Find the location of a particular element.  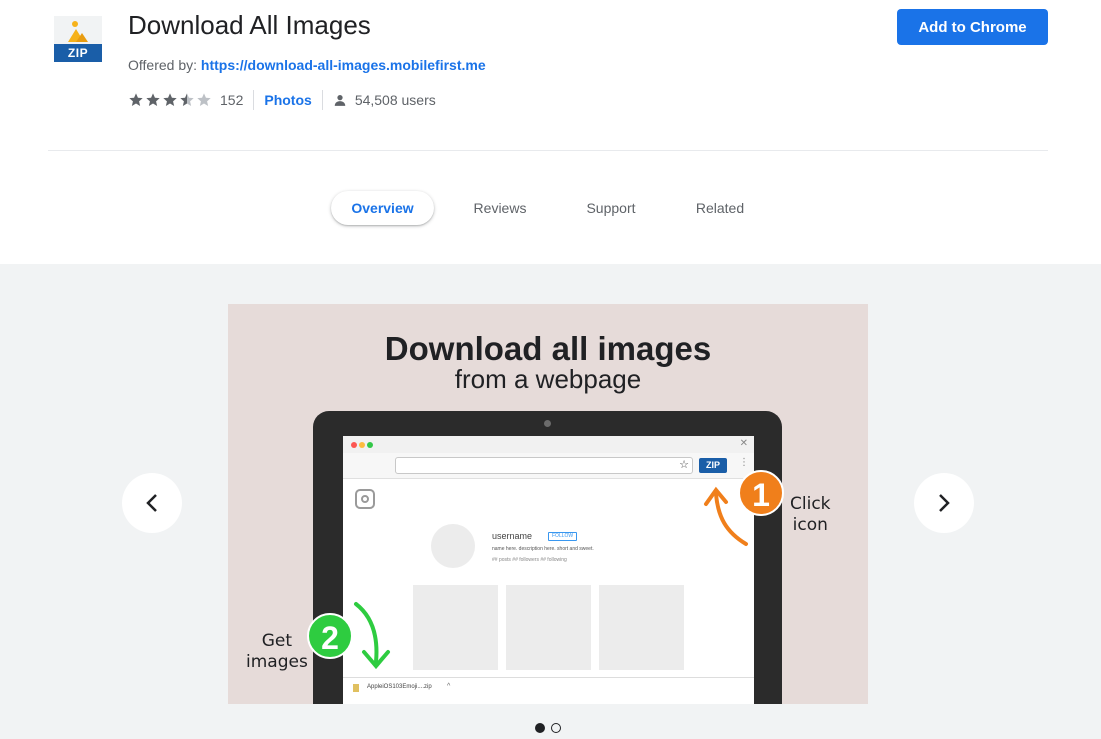

offered-by-label: Offered by: is located at coordinates (163, 65).